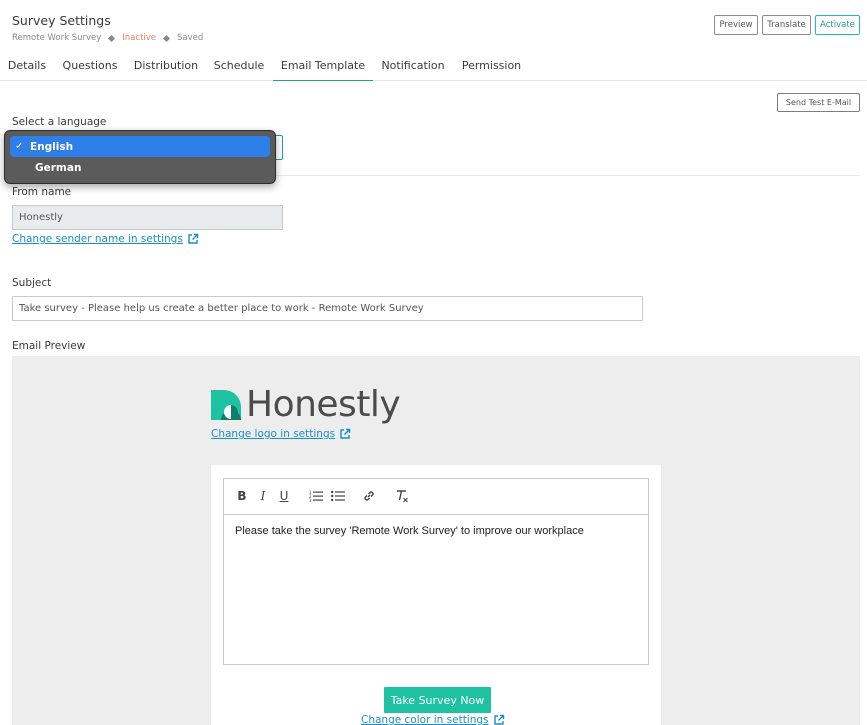 This screenshot has height=725, width=867. What do you see at coordinates (736, 25) in the screenshot?
I see `preview-button: Preview` at bounding box center [736, 25].